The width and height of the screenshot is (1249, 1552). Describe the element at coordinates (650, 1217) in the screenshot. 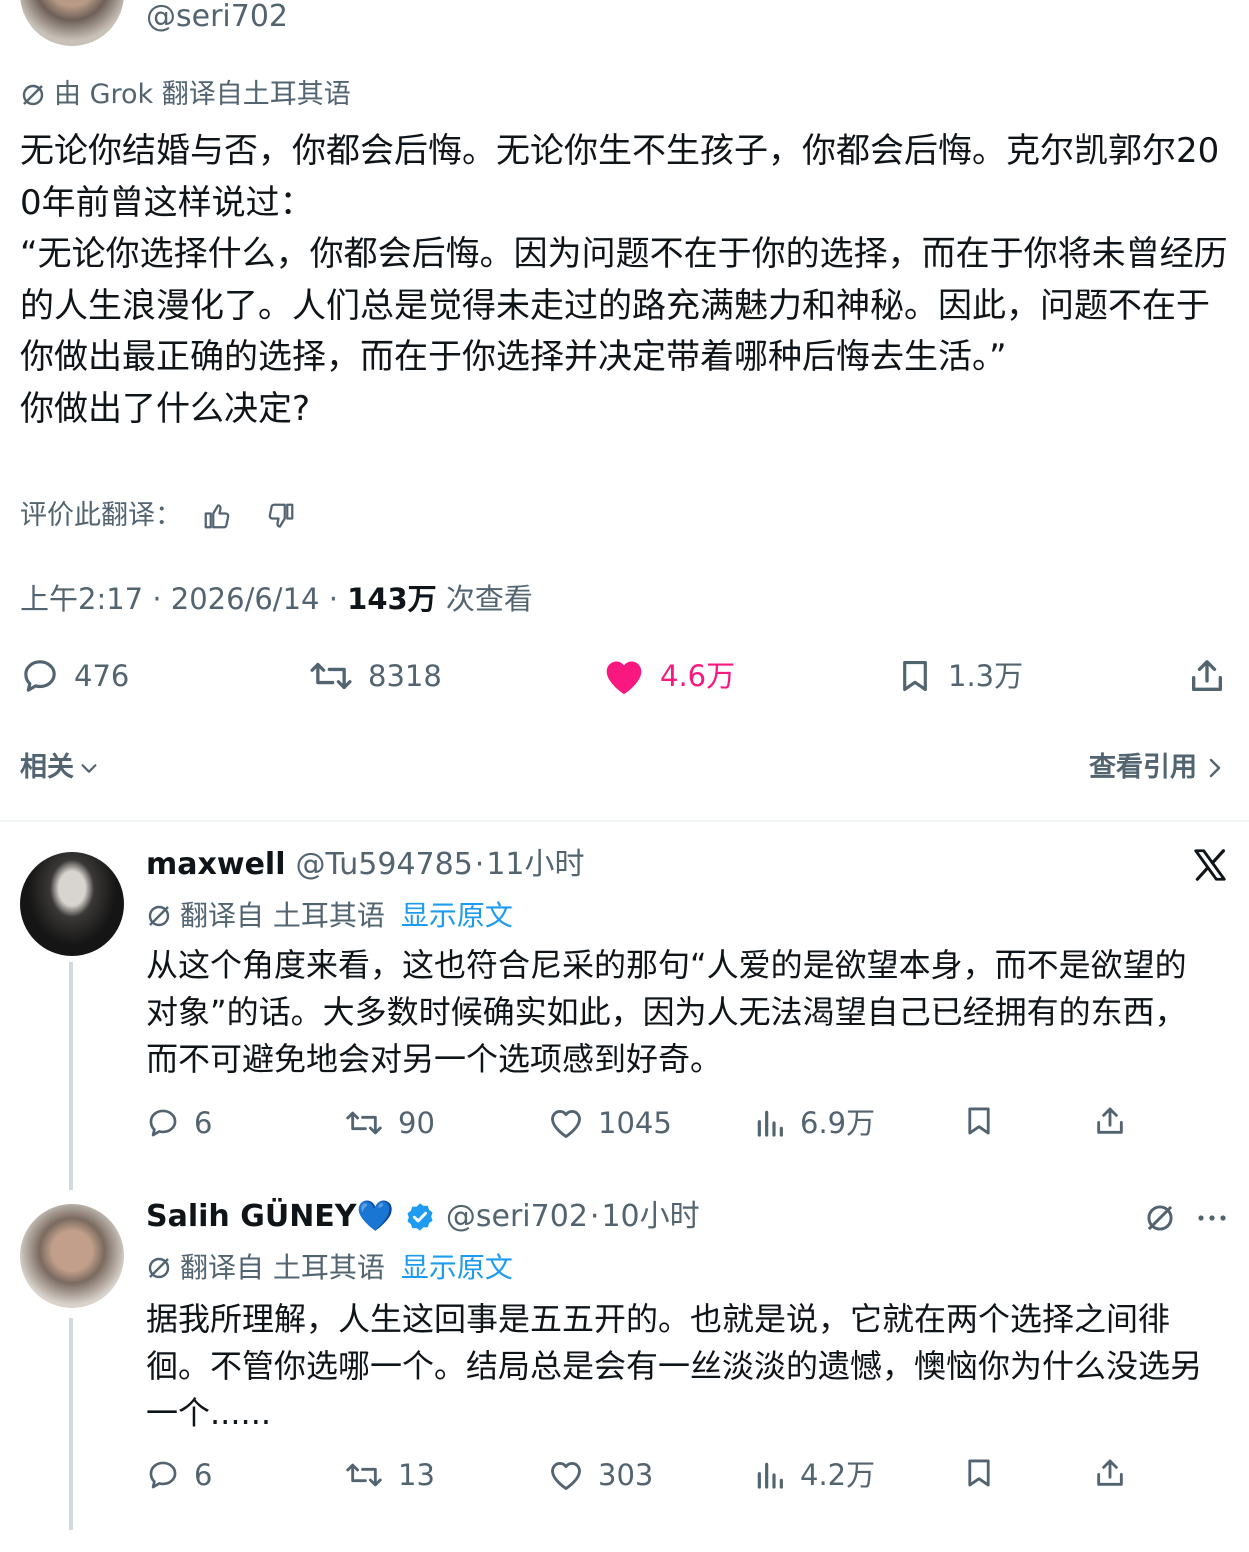

I see `reply-time: 10小时` at that location.